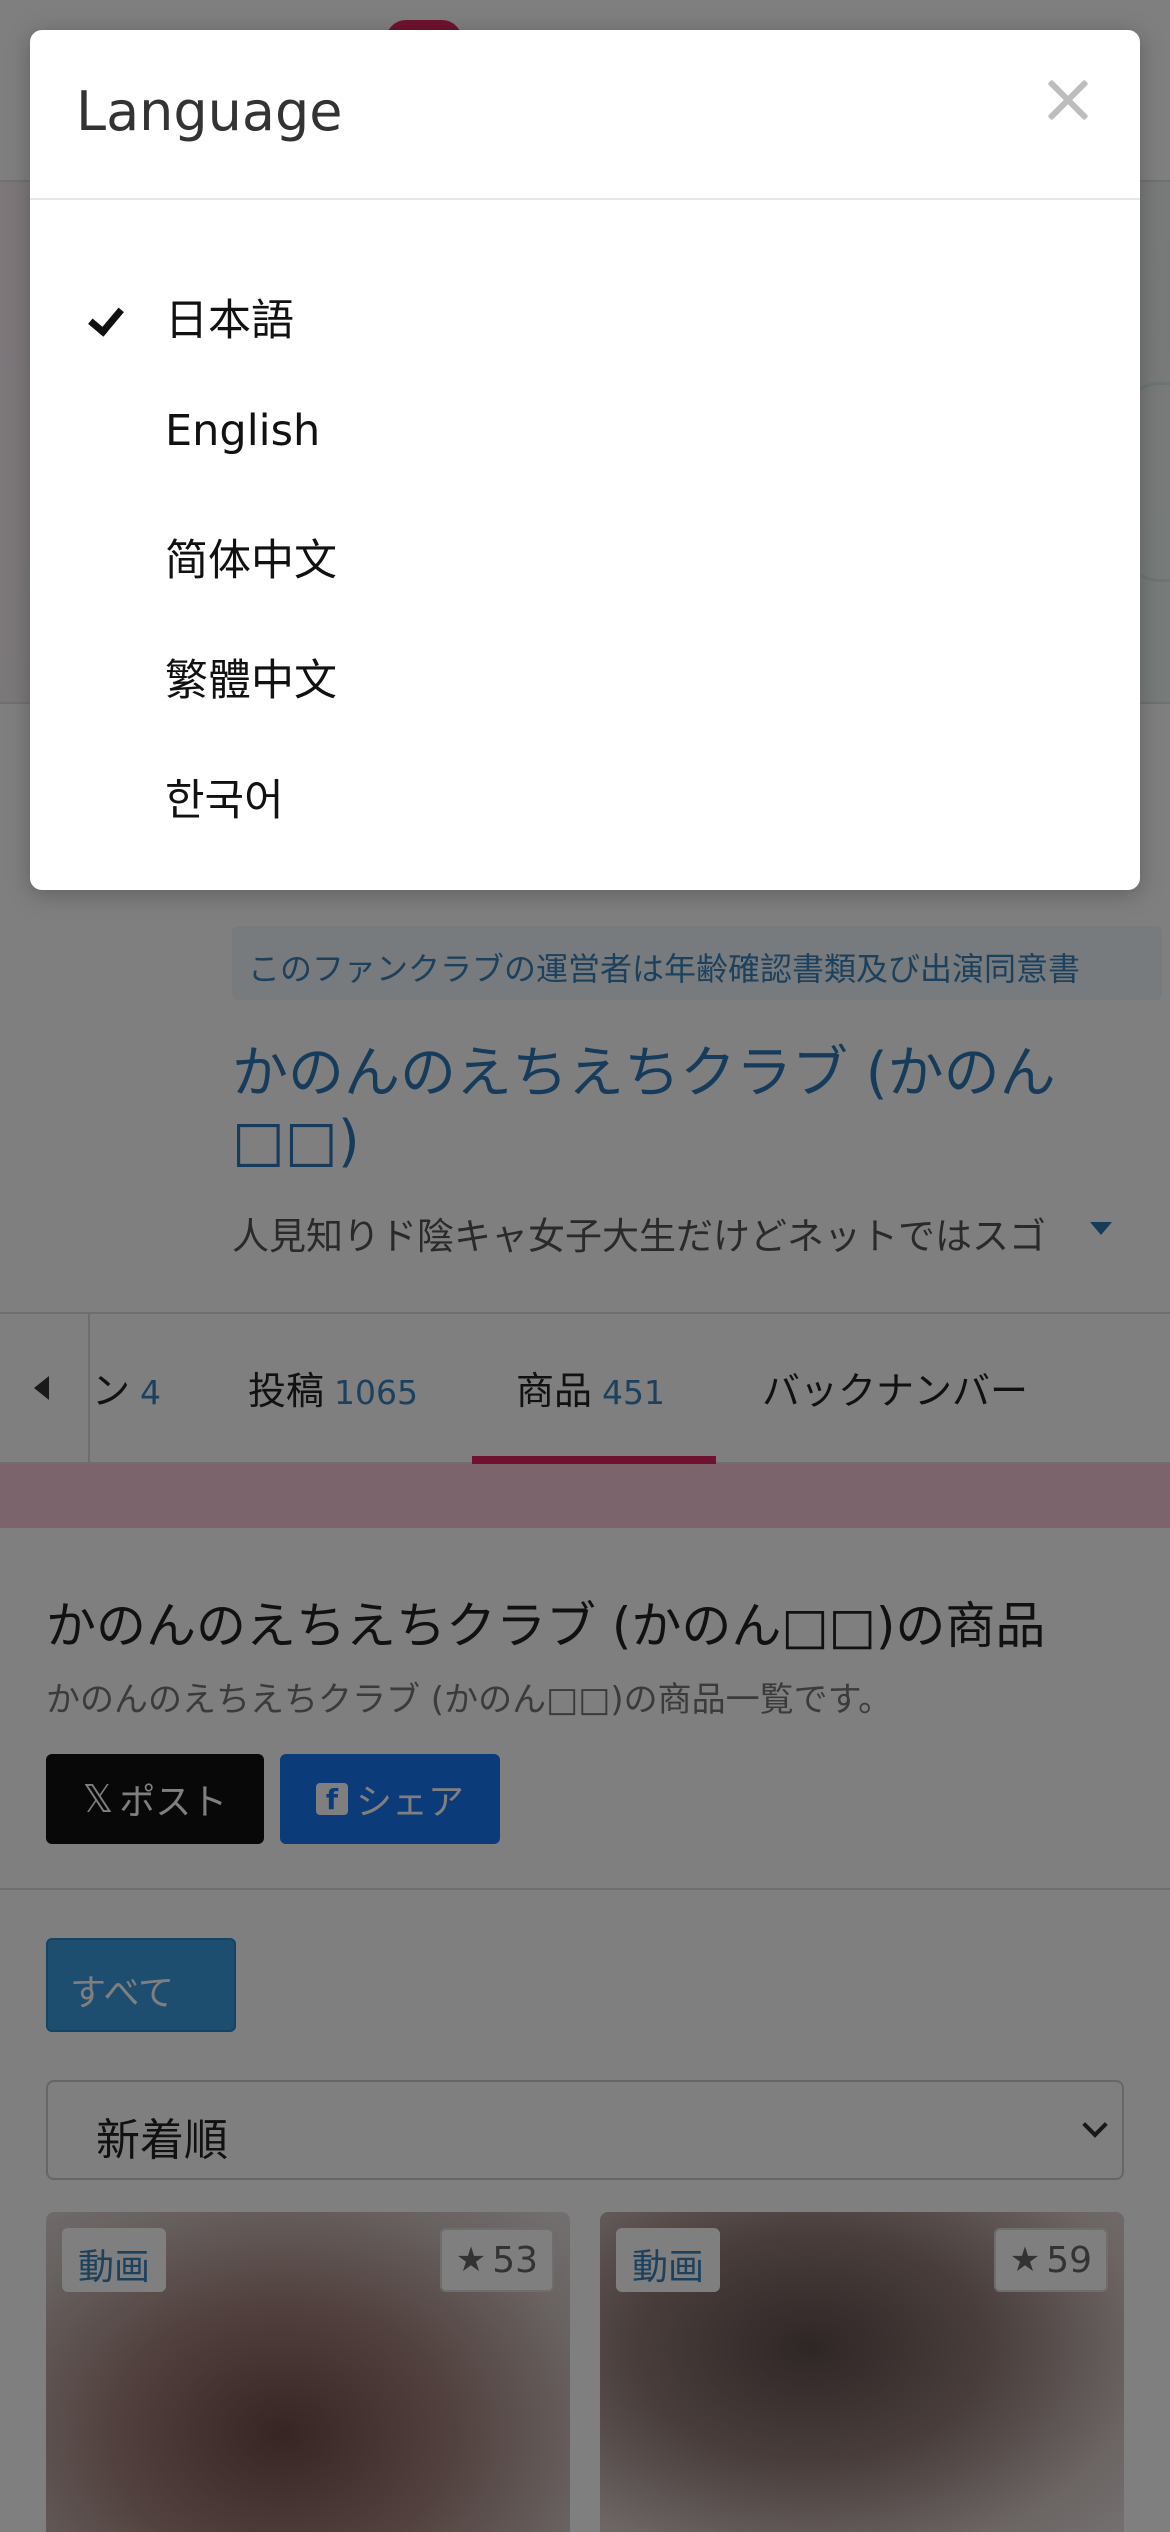 The image size is (1170, 2532). I want to click on language-option-traditional-chinese: 繁體中文, so click(585, 690).